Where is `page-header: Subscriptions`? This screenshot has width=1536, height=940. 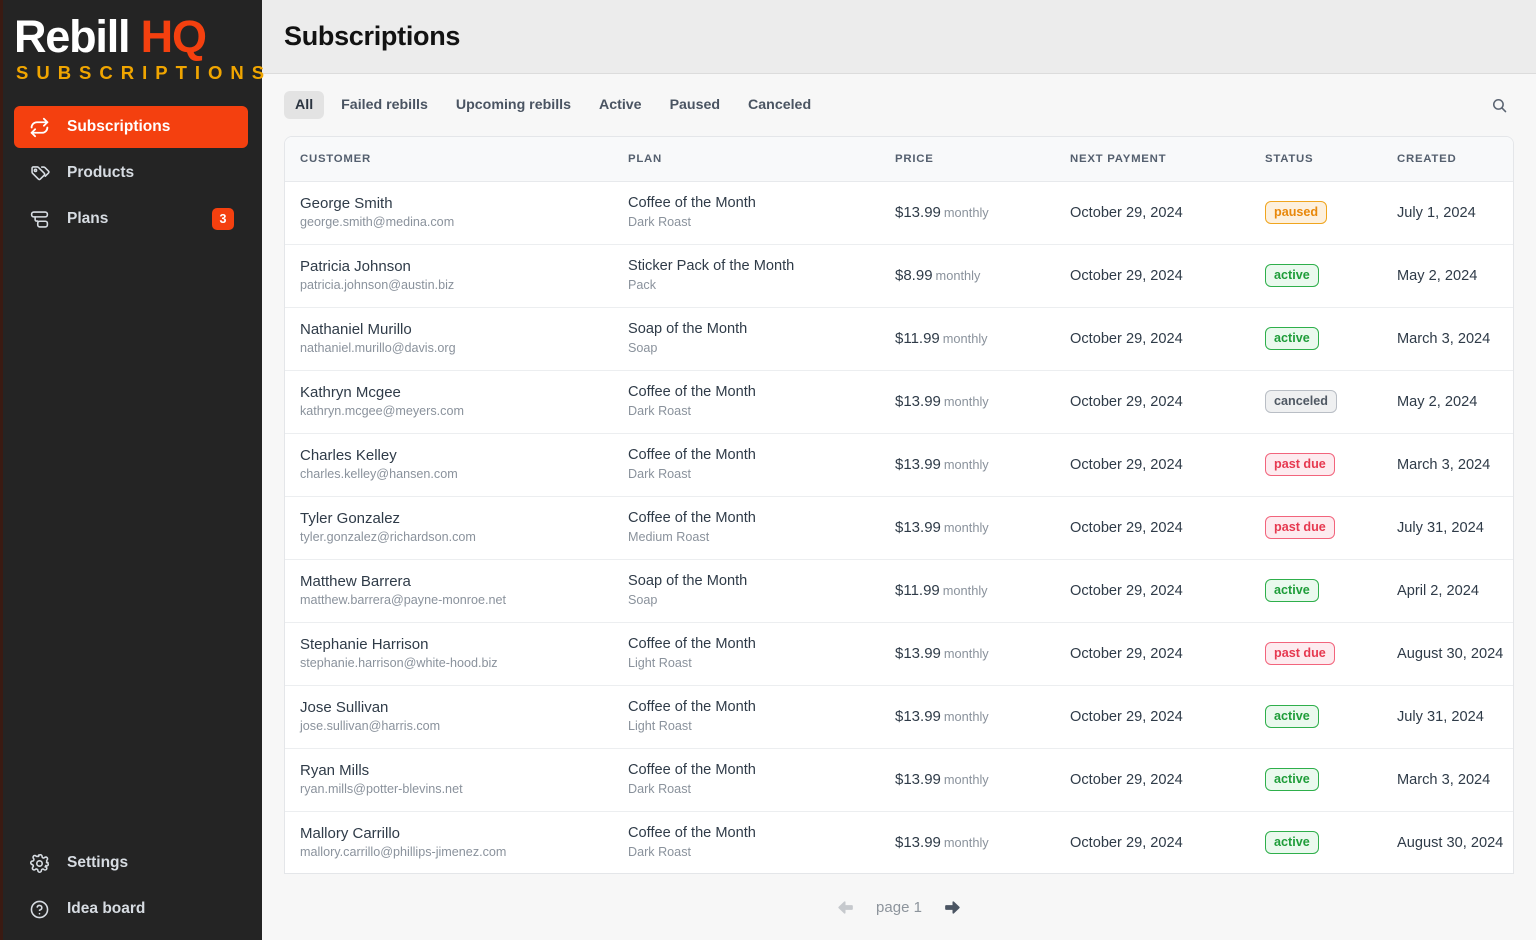 page-header: Subscriptions is located at coordinates (899, 37).